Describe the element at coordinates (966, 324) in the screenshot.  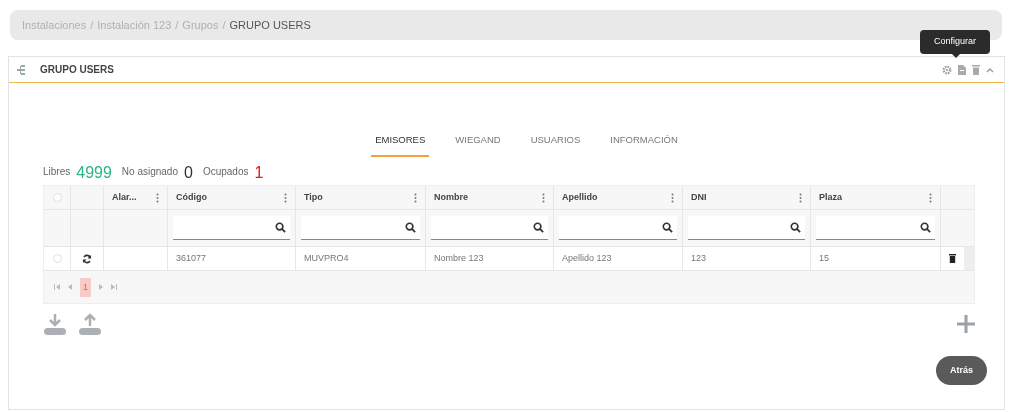
I see `add-icon` at that location.